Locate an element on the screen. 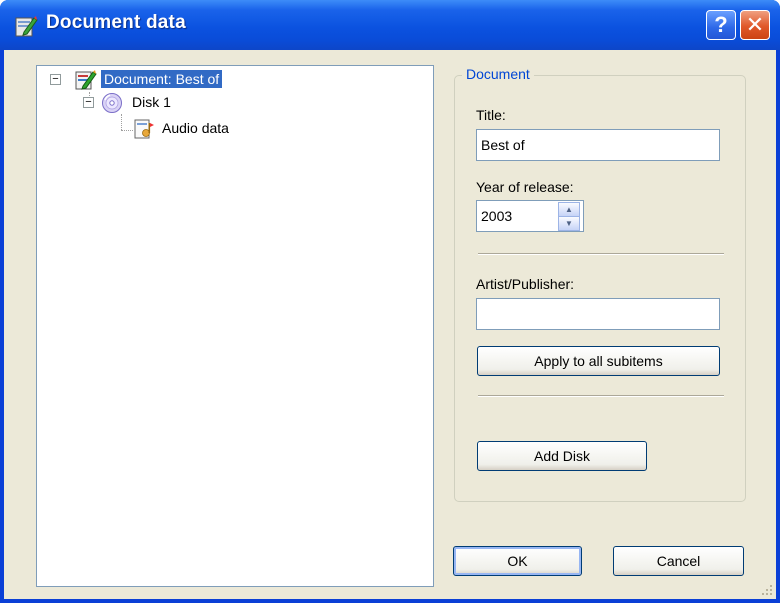  tree-item-document: Document: Best of is located at coordinates (162, 79).